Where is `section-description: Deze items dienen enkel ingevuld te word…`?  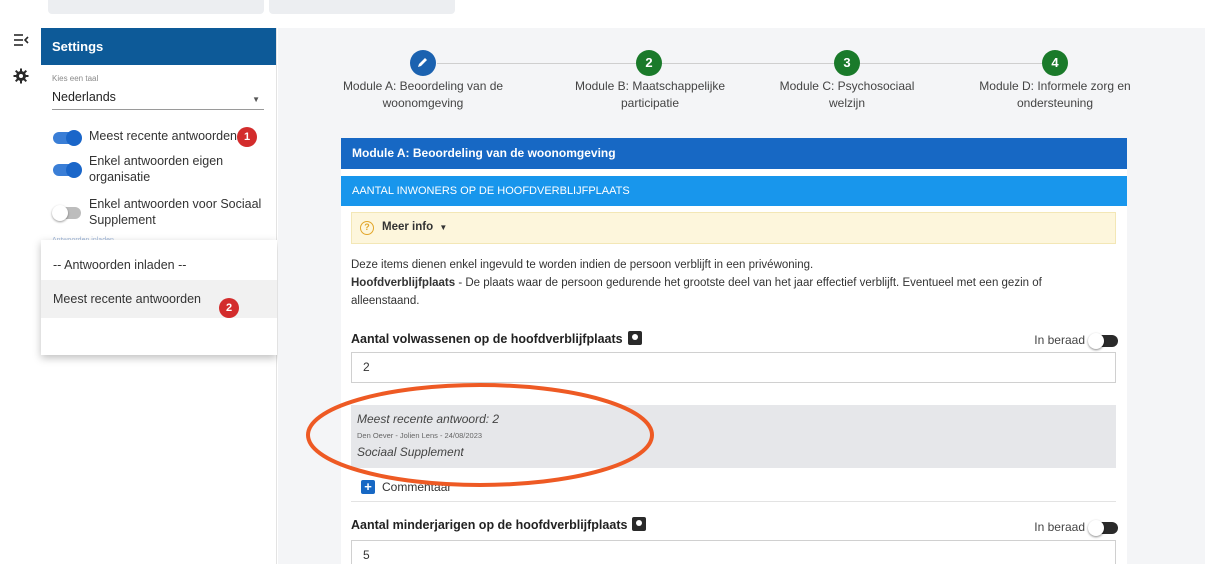
section-description: Deze items dienen enkel ingevuld te word… is located at coordinates (731, 283).